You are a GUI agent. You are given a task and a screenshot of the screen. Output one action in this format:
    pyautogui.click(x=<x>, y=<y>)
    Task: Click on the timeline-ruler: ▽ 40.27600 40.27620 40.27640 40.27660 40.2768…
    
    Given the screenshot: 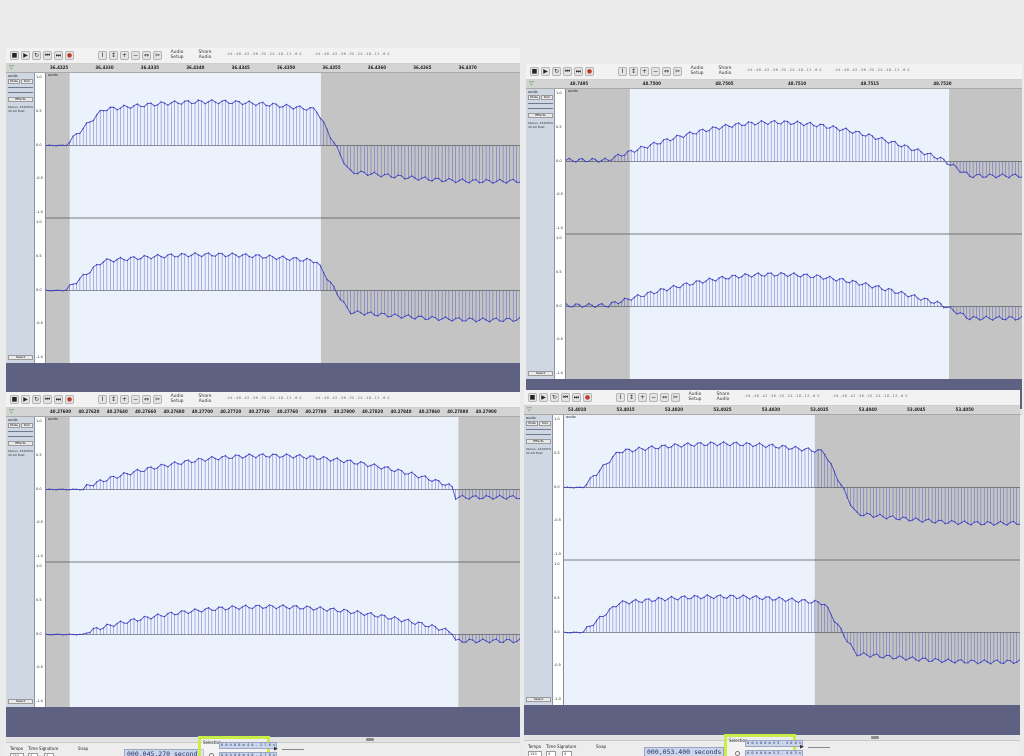 What is the action you would take?
    pyautogui.click(x=263, y=412)
    